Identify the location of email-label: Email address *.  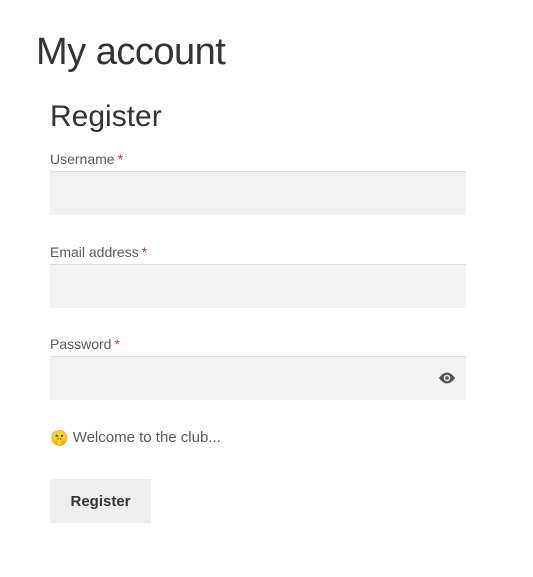
(98, 252).